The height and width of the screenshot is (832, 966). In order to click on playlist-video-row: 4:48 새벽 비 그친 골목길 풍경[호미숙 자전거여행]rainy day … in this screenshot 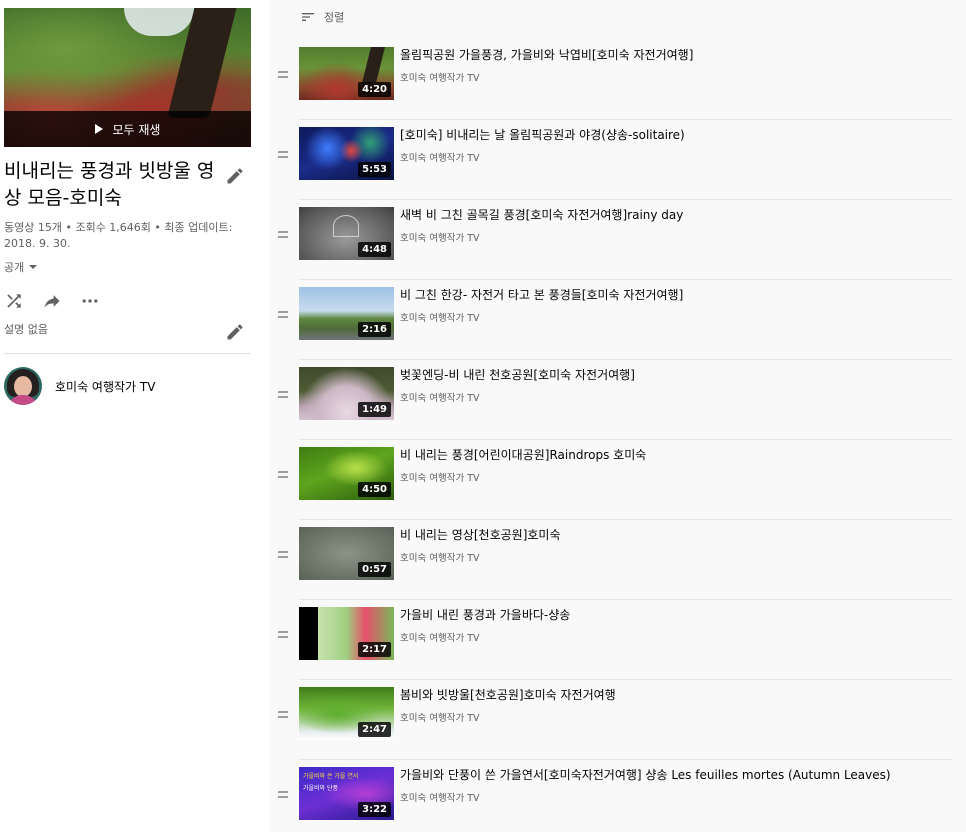, I will do `click(613, 240)`.